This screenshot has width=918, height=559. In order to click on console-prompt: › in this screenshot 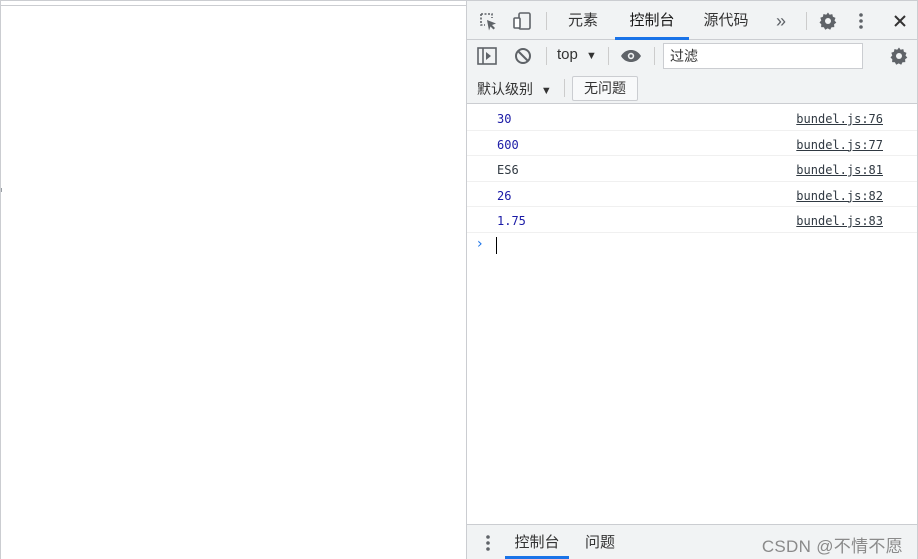, I will do `click(692, 245)`.